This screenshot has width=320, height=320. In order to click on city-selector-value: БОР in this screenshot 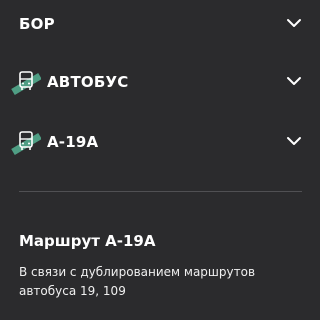, I will do `click(37, 24)`.